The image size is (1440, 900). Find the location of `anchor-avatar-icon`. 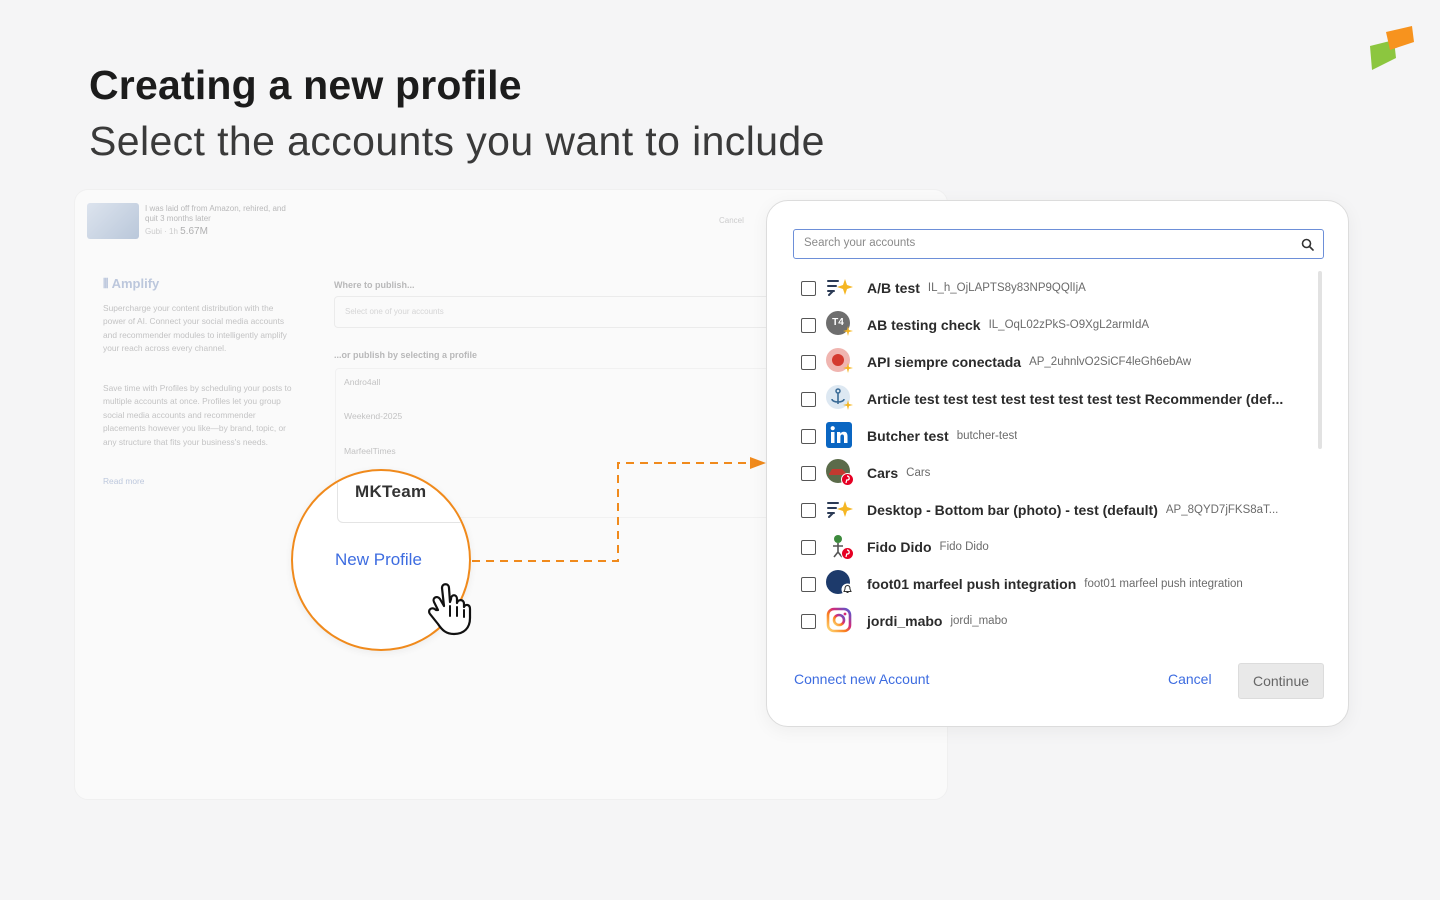

anchor-avatar-icon is located at coordinates (840, 399).